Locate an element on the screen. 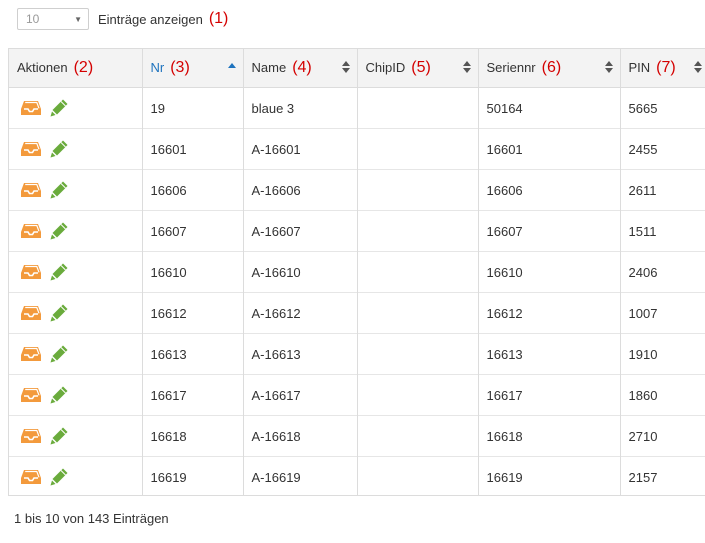 Image resolution: width=705 pixels, height=543 pixels. cell-pin: 2406 is located at coordinates (662, 272).